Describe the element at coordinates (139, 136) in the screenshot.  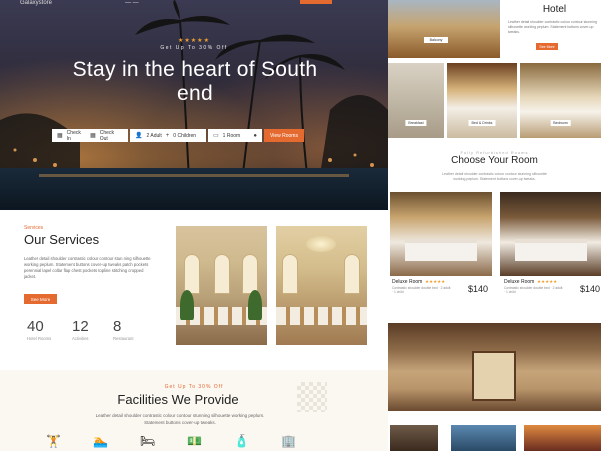
I see `user-icon: 👤` at that location.